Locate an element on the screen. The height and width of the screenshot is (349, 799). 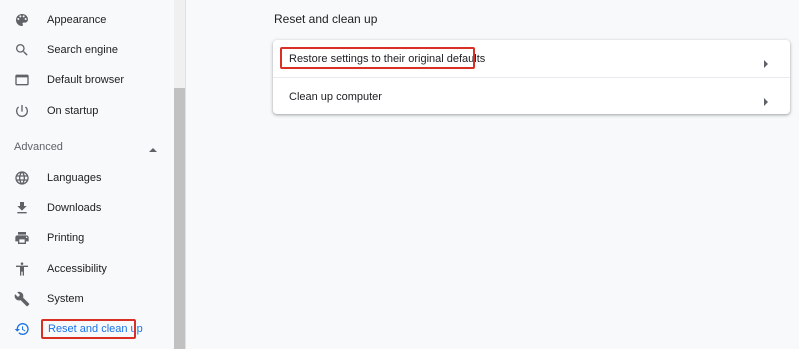
sidebar-item-system: System is located at coordinates (87, 299).